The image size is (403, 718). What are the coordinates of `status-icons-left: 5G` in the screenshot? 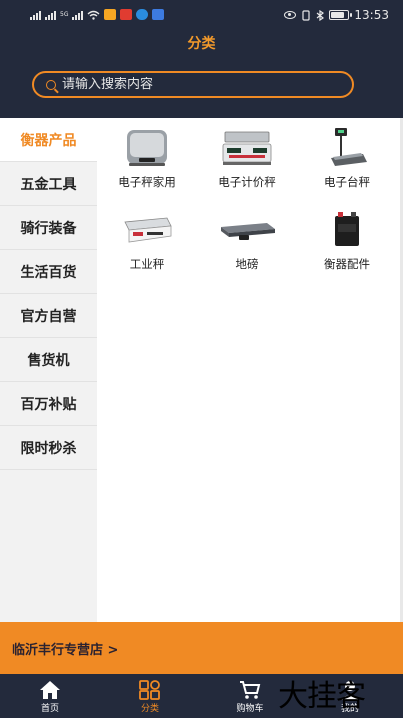 It's located at (97, 14).